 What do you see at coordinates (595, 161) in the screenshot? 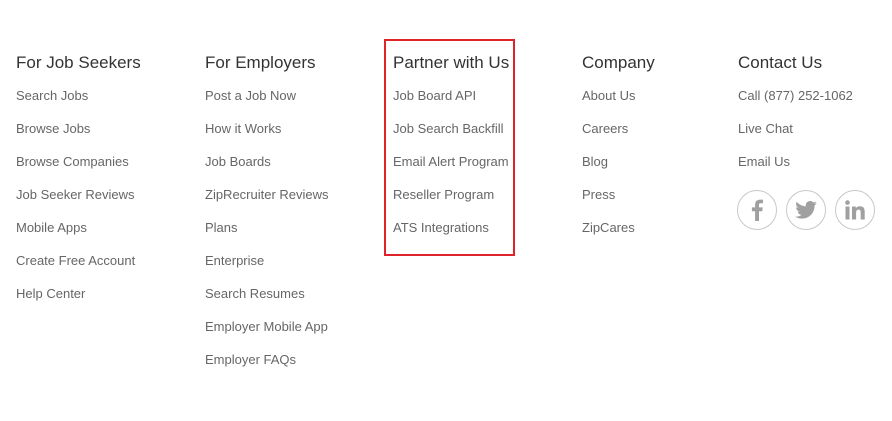
I see `link-blog: Blog` at bounding box center [595, 161].